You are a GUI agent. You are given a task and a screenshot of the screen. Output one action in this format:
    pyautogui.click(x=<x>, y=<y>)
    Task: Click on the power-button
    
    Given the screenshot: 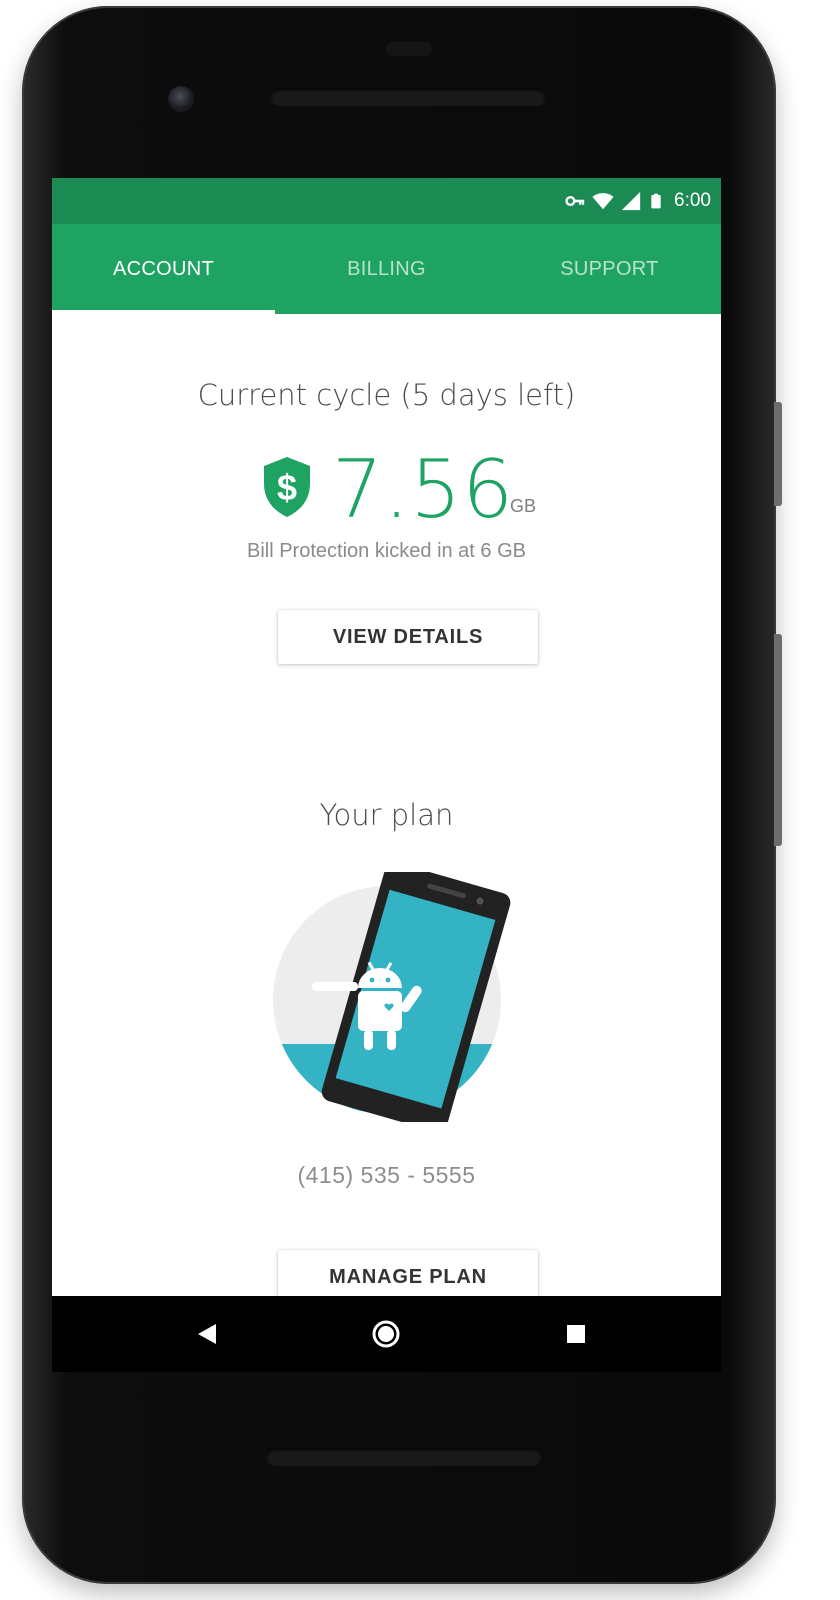 What is the action you would take?
    pyautogui.click(x=778, y=454)
    